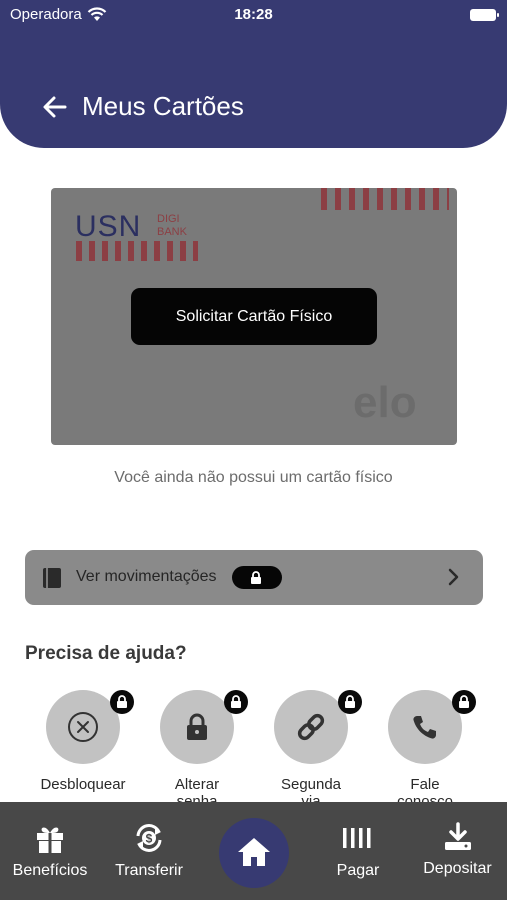  I want to click on nav-pay: Pagar, so click(358, 851).